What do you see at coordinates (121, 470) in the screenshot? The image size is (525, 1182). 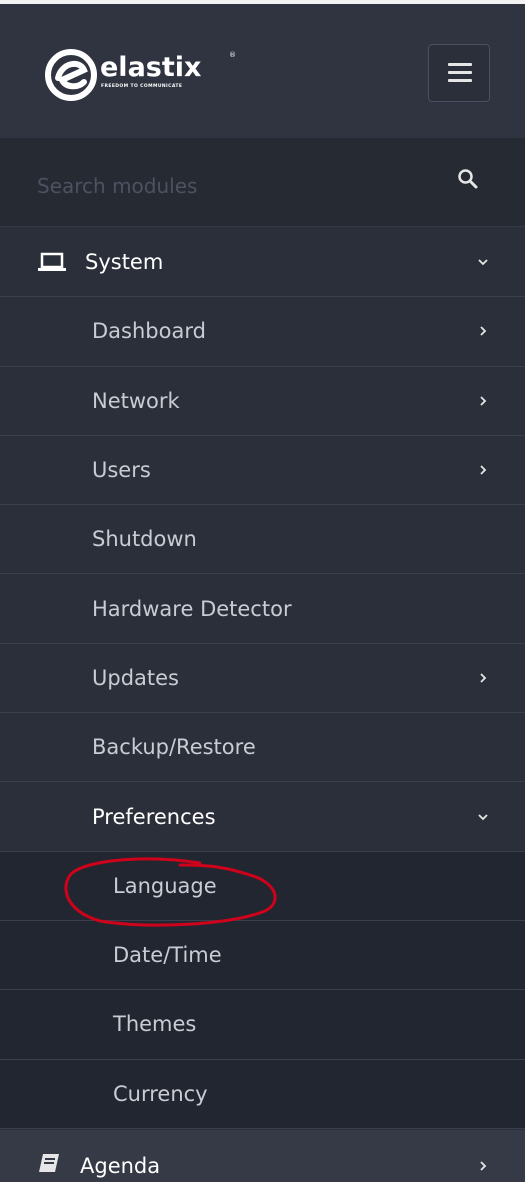 I see `sidebar-item-label: Users` at bounding box center [121, 470].